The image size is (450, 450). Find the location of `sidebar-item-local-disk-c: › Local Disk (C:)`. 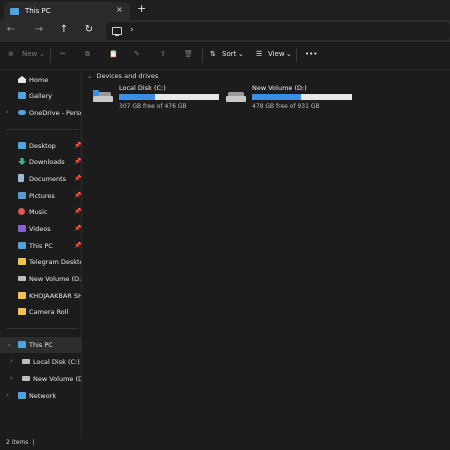

sidebar-item-local-disk-c: › Local Disk (C:) is located at coordinates (40, 362).